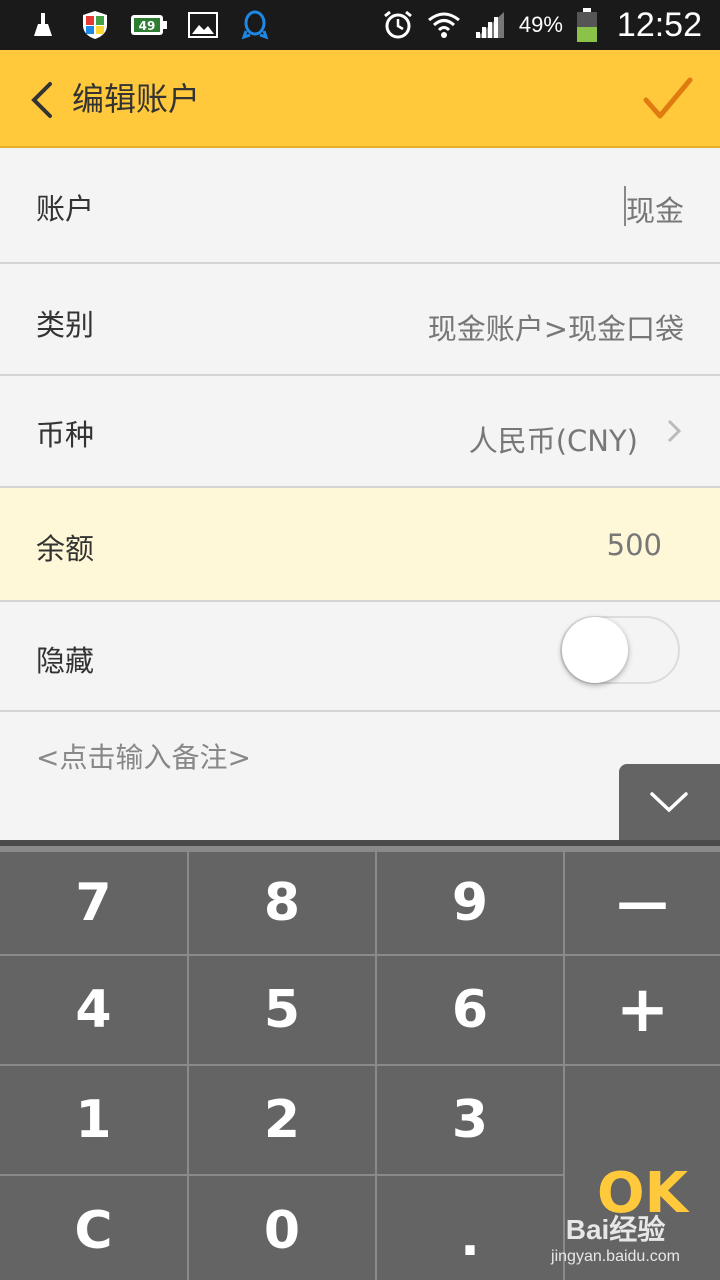  I want to click on key-decimal: ., so click(470, 1228).